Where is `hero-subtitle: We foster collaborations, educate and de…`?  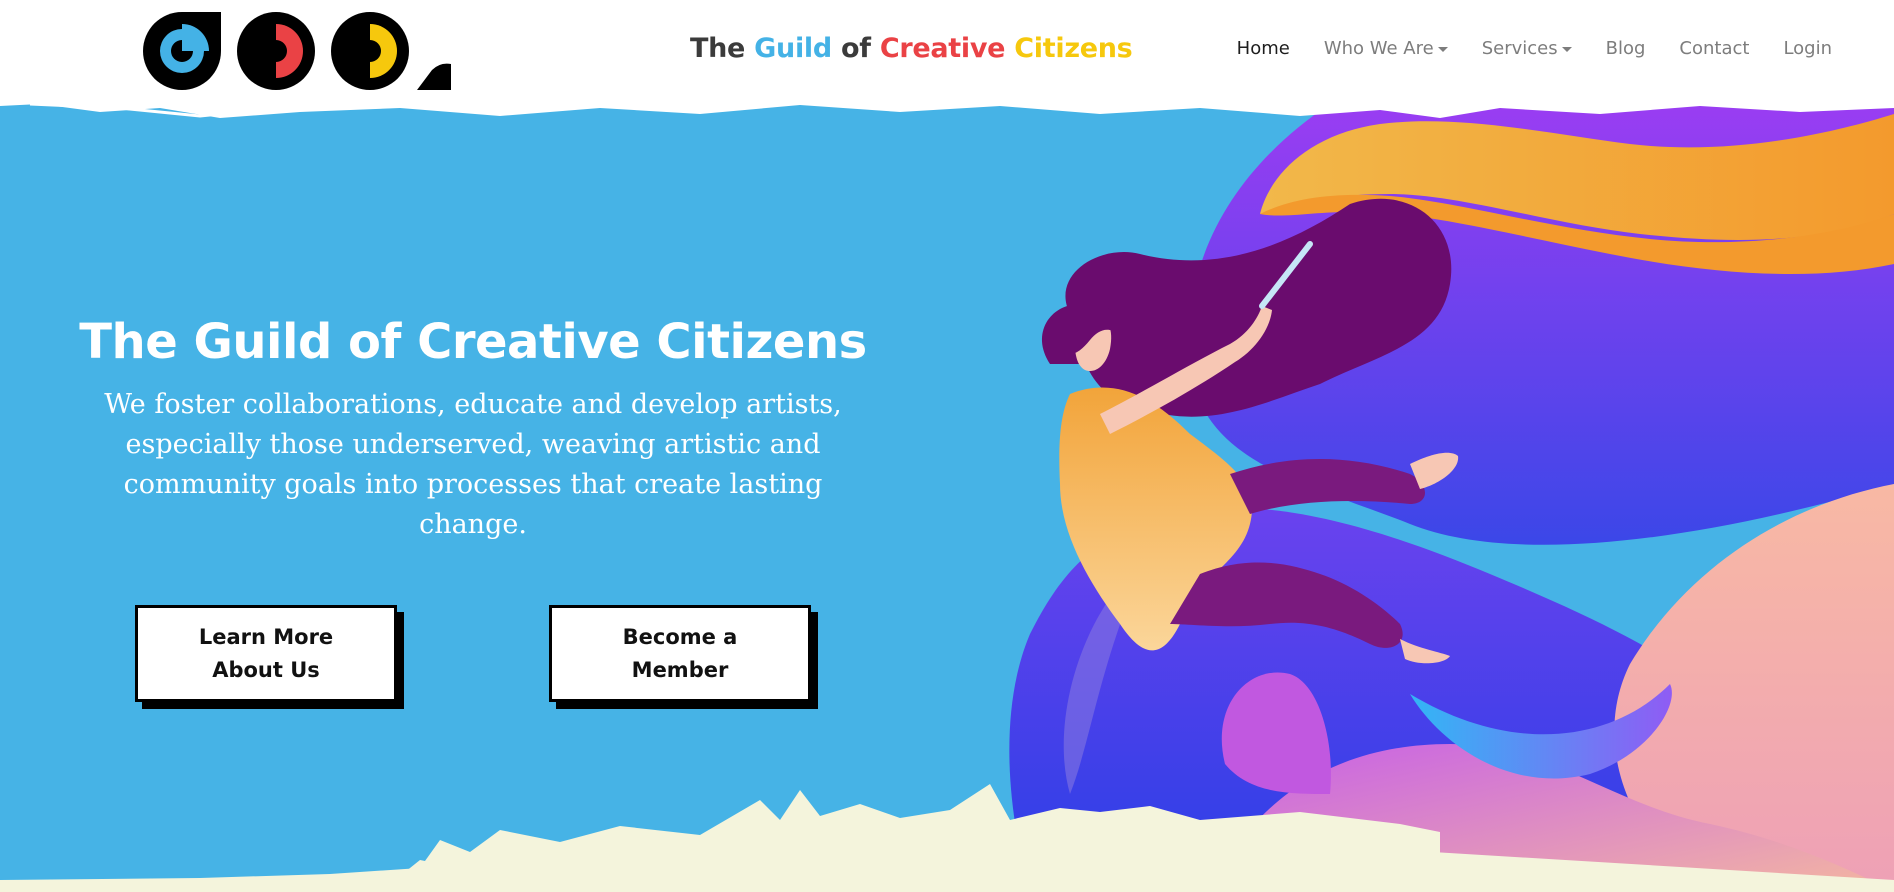 hero-subtitle: We foster collaborations, educate and de… is located at coordinates (473, 464).